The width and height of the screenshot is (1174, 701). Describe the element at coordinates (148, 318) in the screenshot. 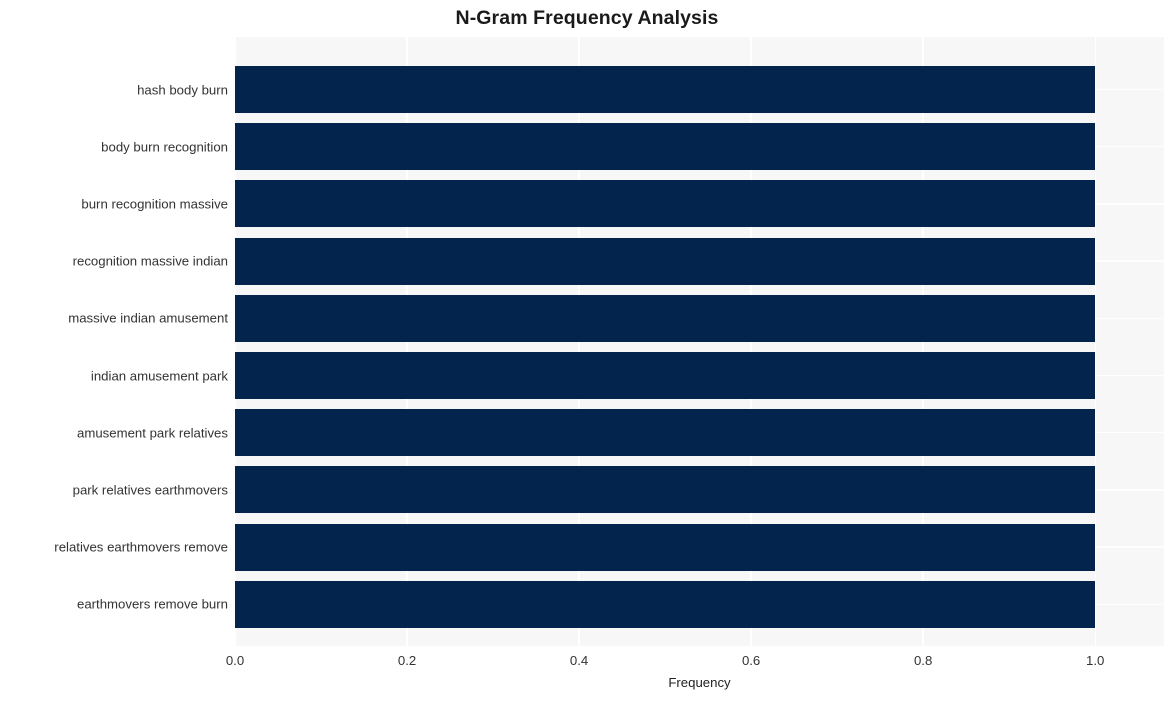

I see `y-axis-tick-label: massive indian amusement` at that location.